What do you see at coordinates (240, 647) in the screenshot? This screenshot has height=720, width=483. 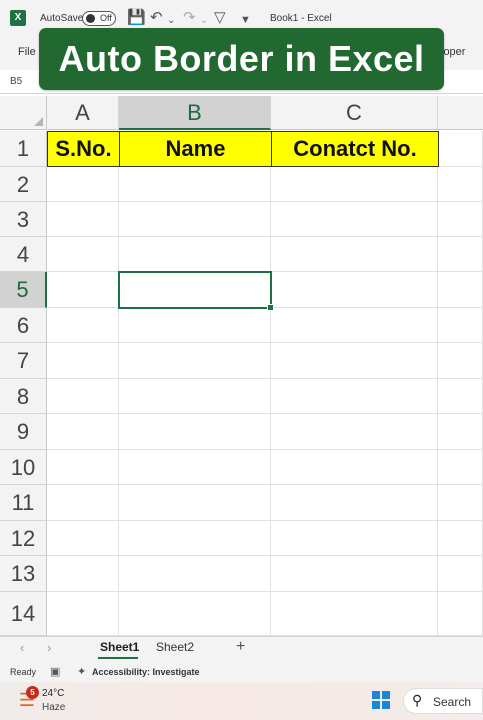 I see `add-sheet-button: +` at bounding box center [240, 647].